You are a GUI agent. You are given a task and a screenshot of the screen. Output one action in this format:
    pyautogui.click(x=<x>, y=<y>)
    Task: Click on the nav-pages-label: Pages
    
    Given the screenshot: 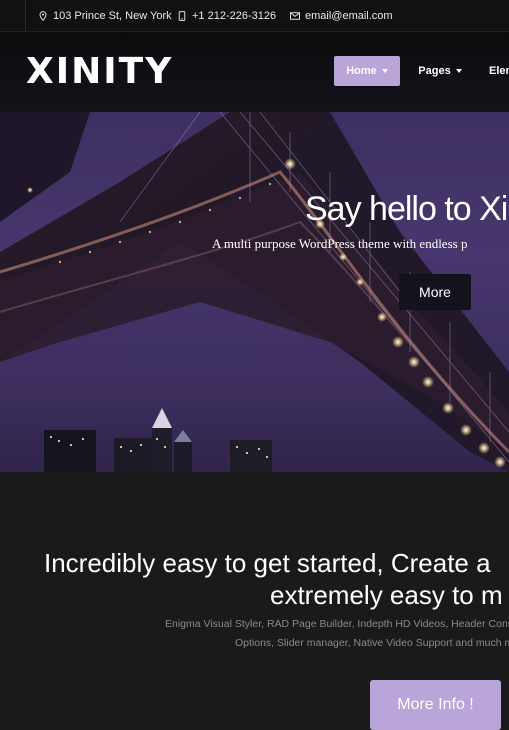 What is the action you would take?
    pyautogui.click(x=434, y=71)
    